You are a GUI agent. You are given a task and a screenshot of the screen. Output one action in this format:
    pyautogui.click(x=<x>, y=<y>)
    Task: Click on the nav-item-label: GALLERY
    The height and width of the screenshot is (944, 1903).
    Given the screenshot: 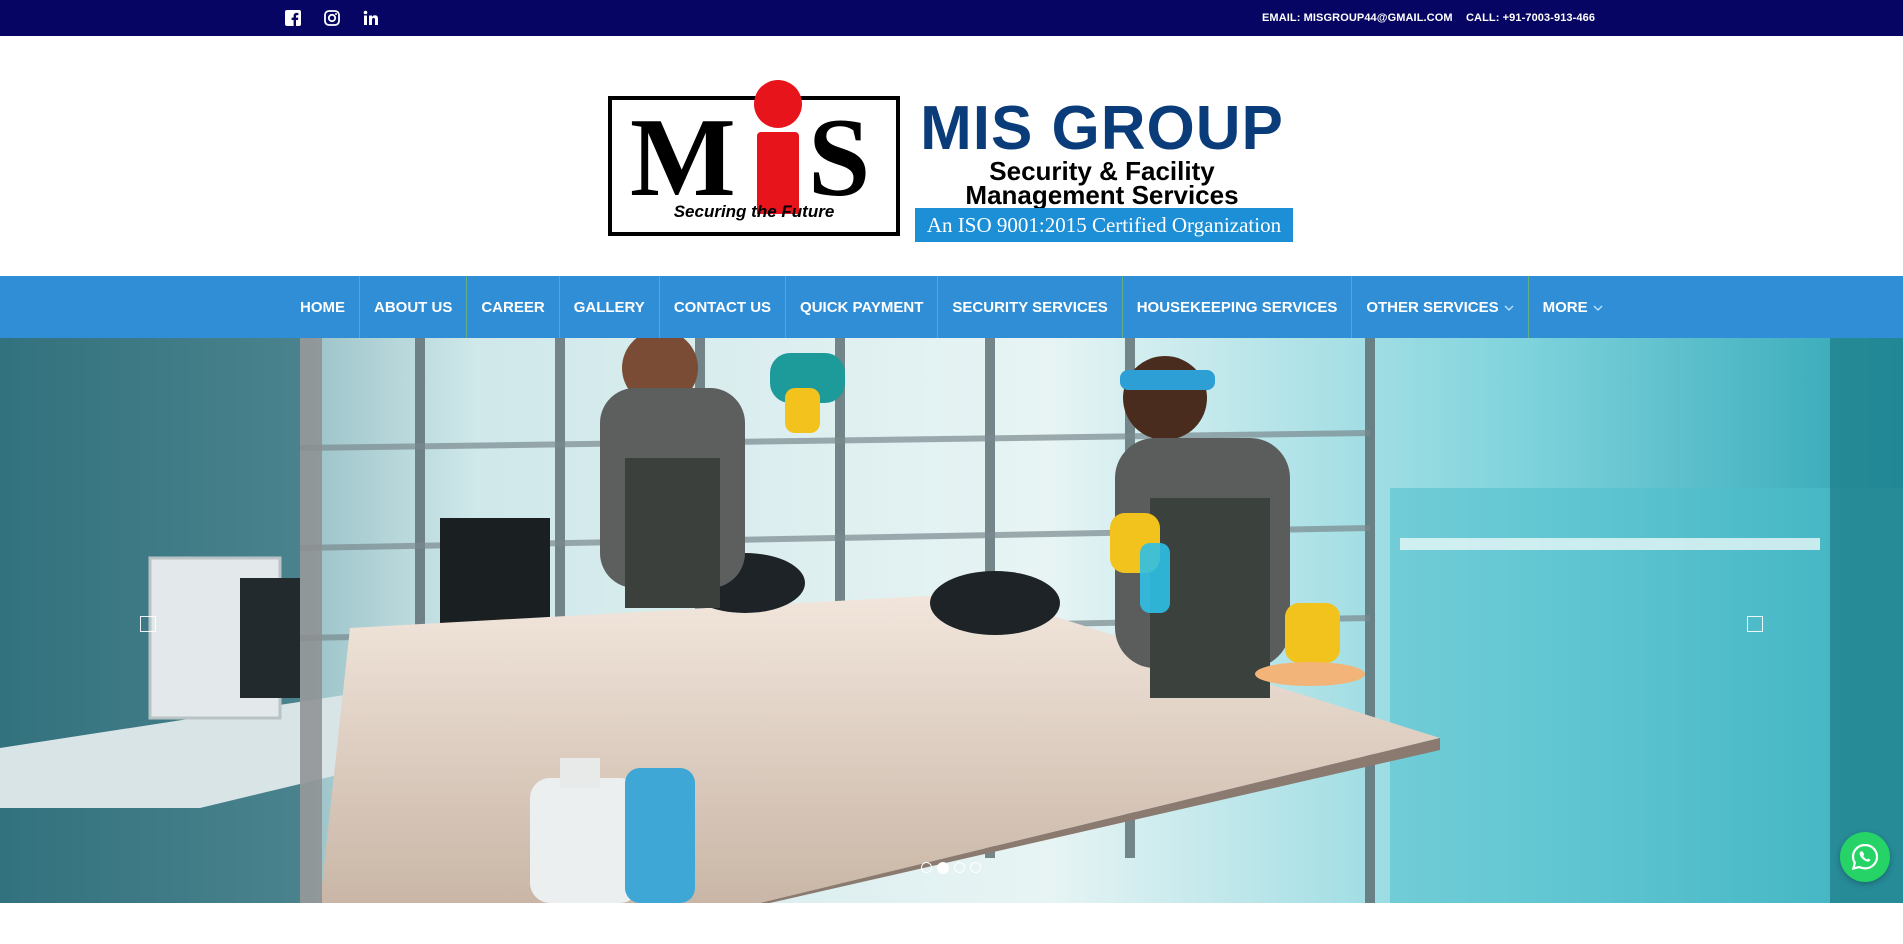 What is the action you would take?
    pyautogui.click(x=609, y=307)
    